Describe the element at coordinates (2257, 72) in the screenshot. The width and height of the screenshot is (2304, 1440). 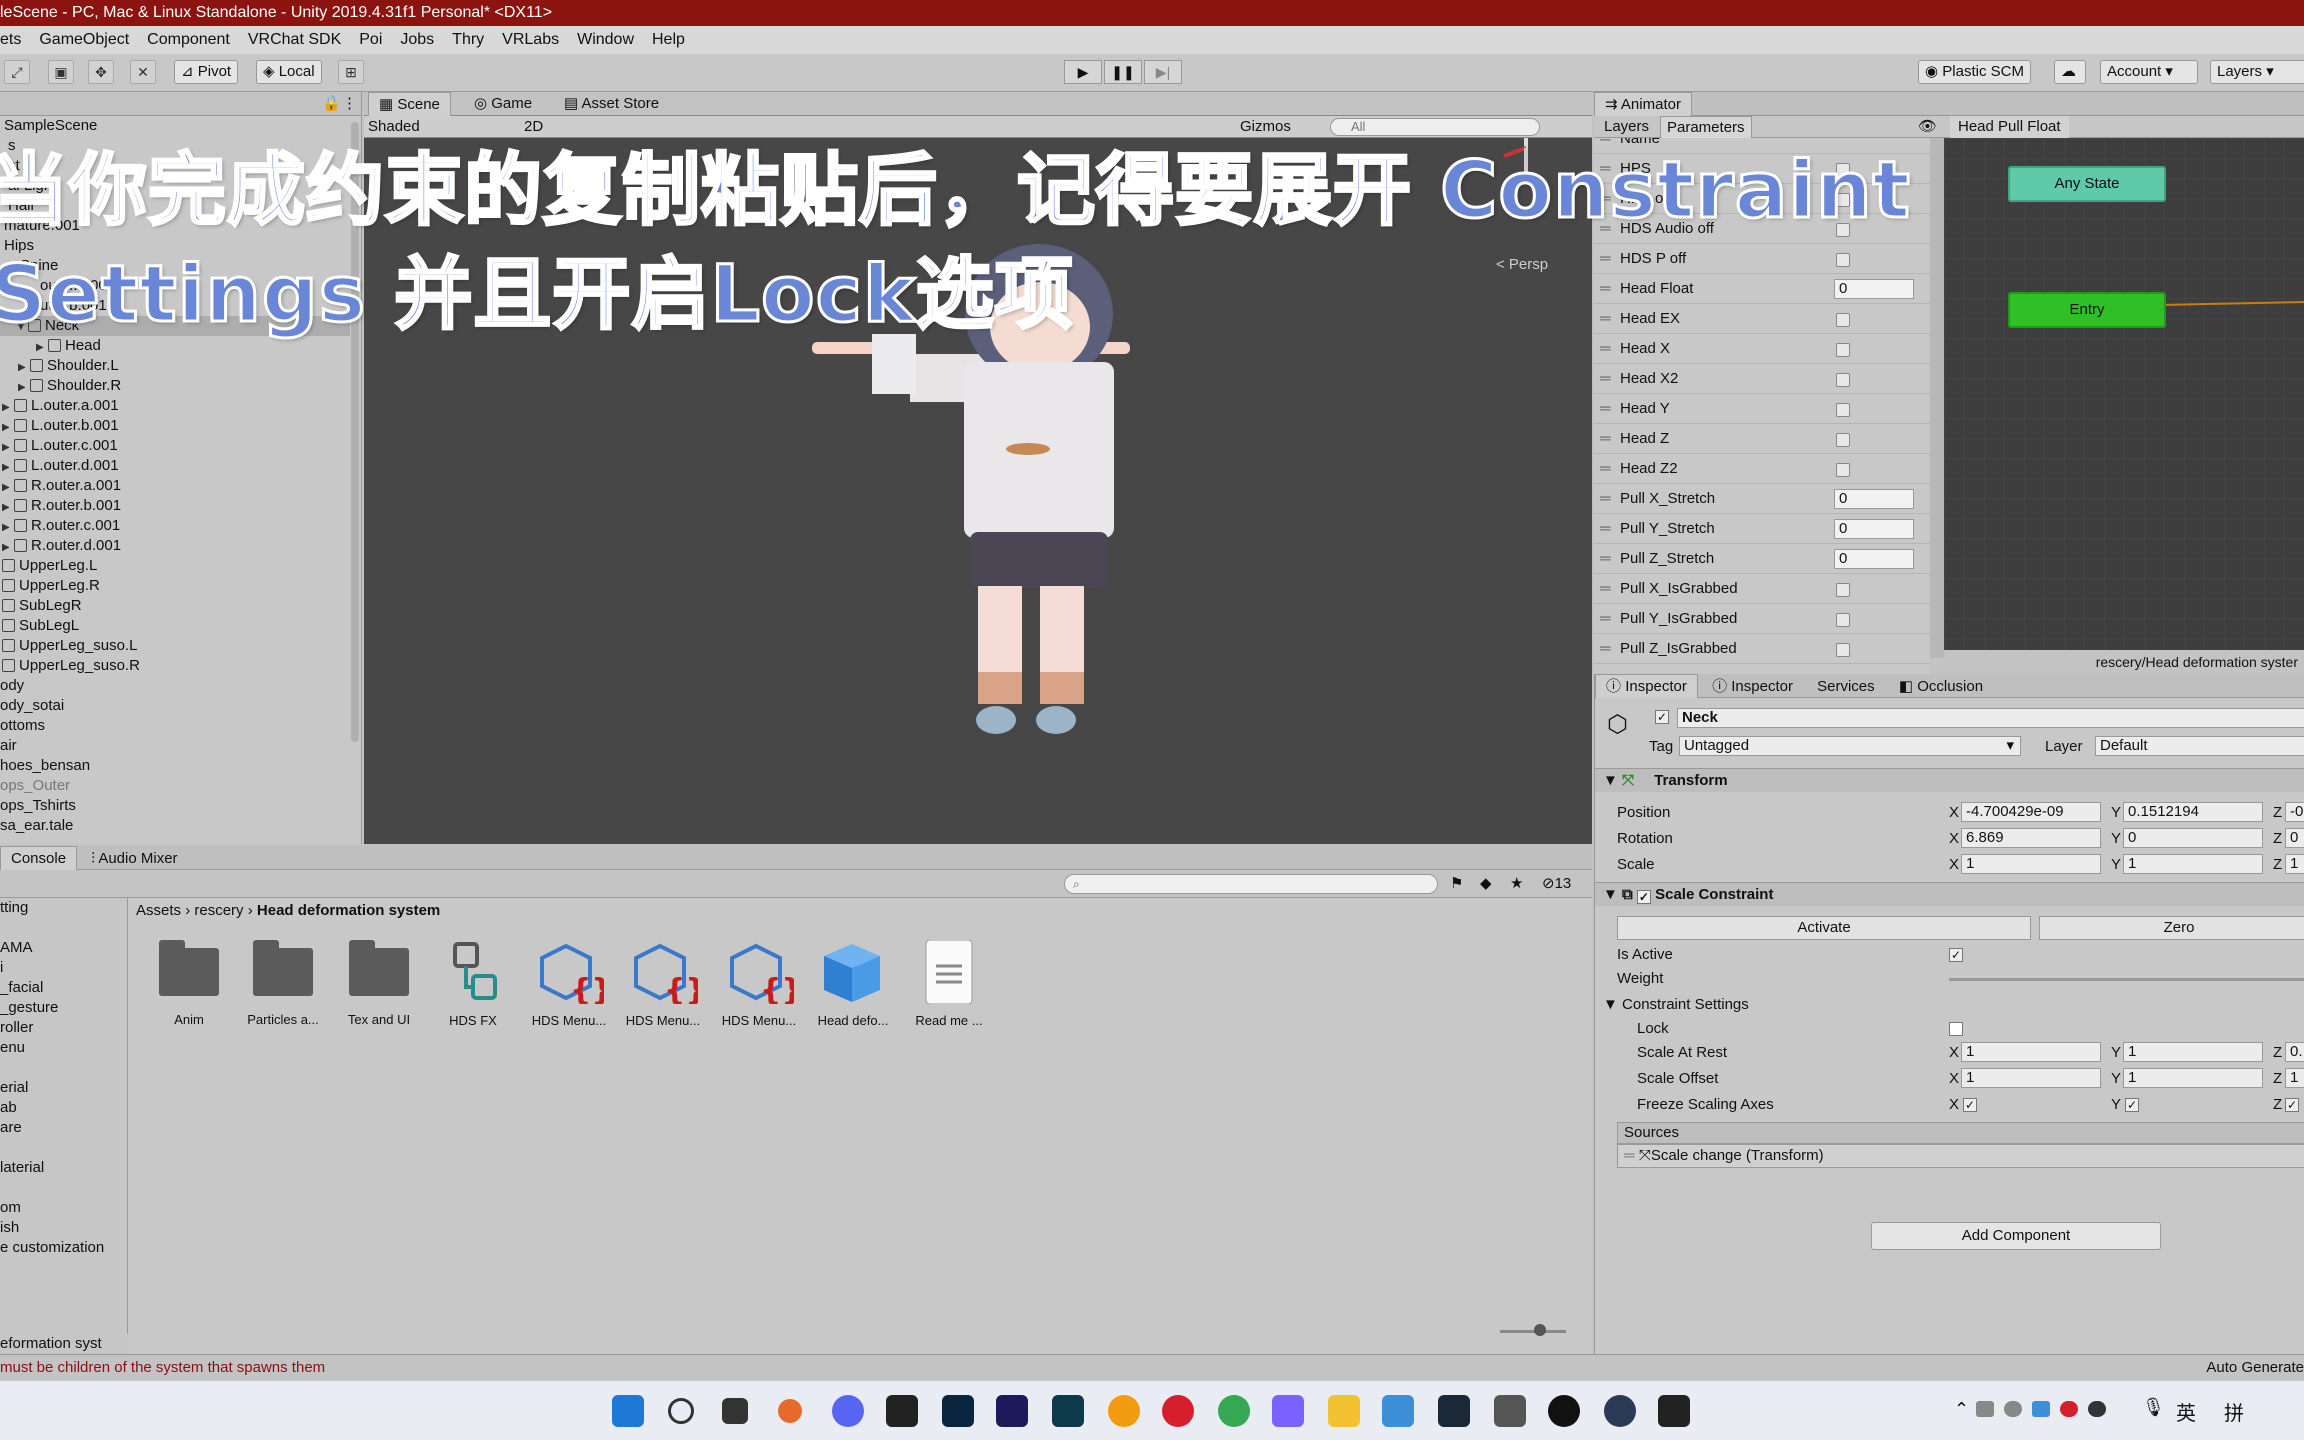
I see `layers-dropdown: Layers ▾` at that location.